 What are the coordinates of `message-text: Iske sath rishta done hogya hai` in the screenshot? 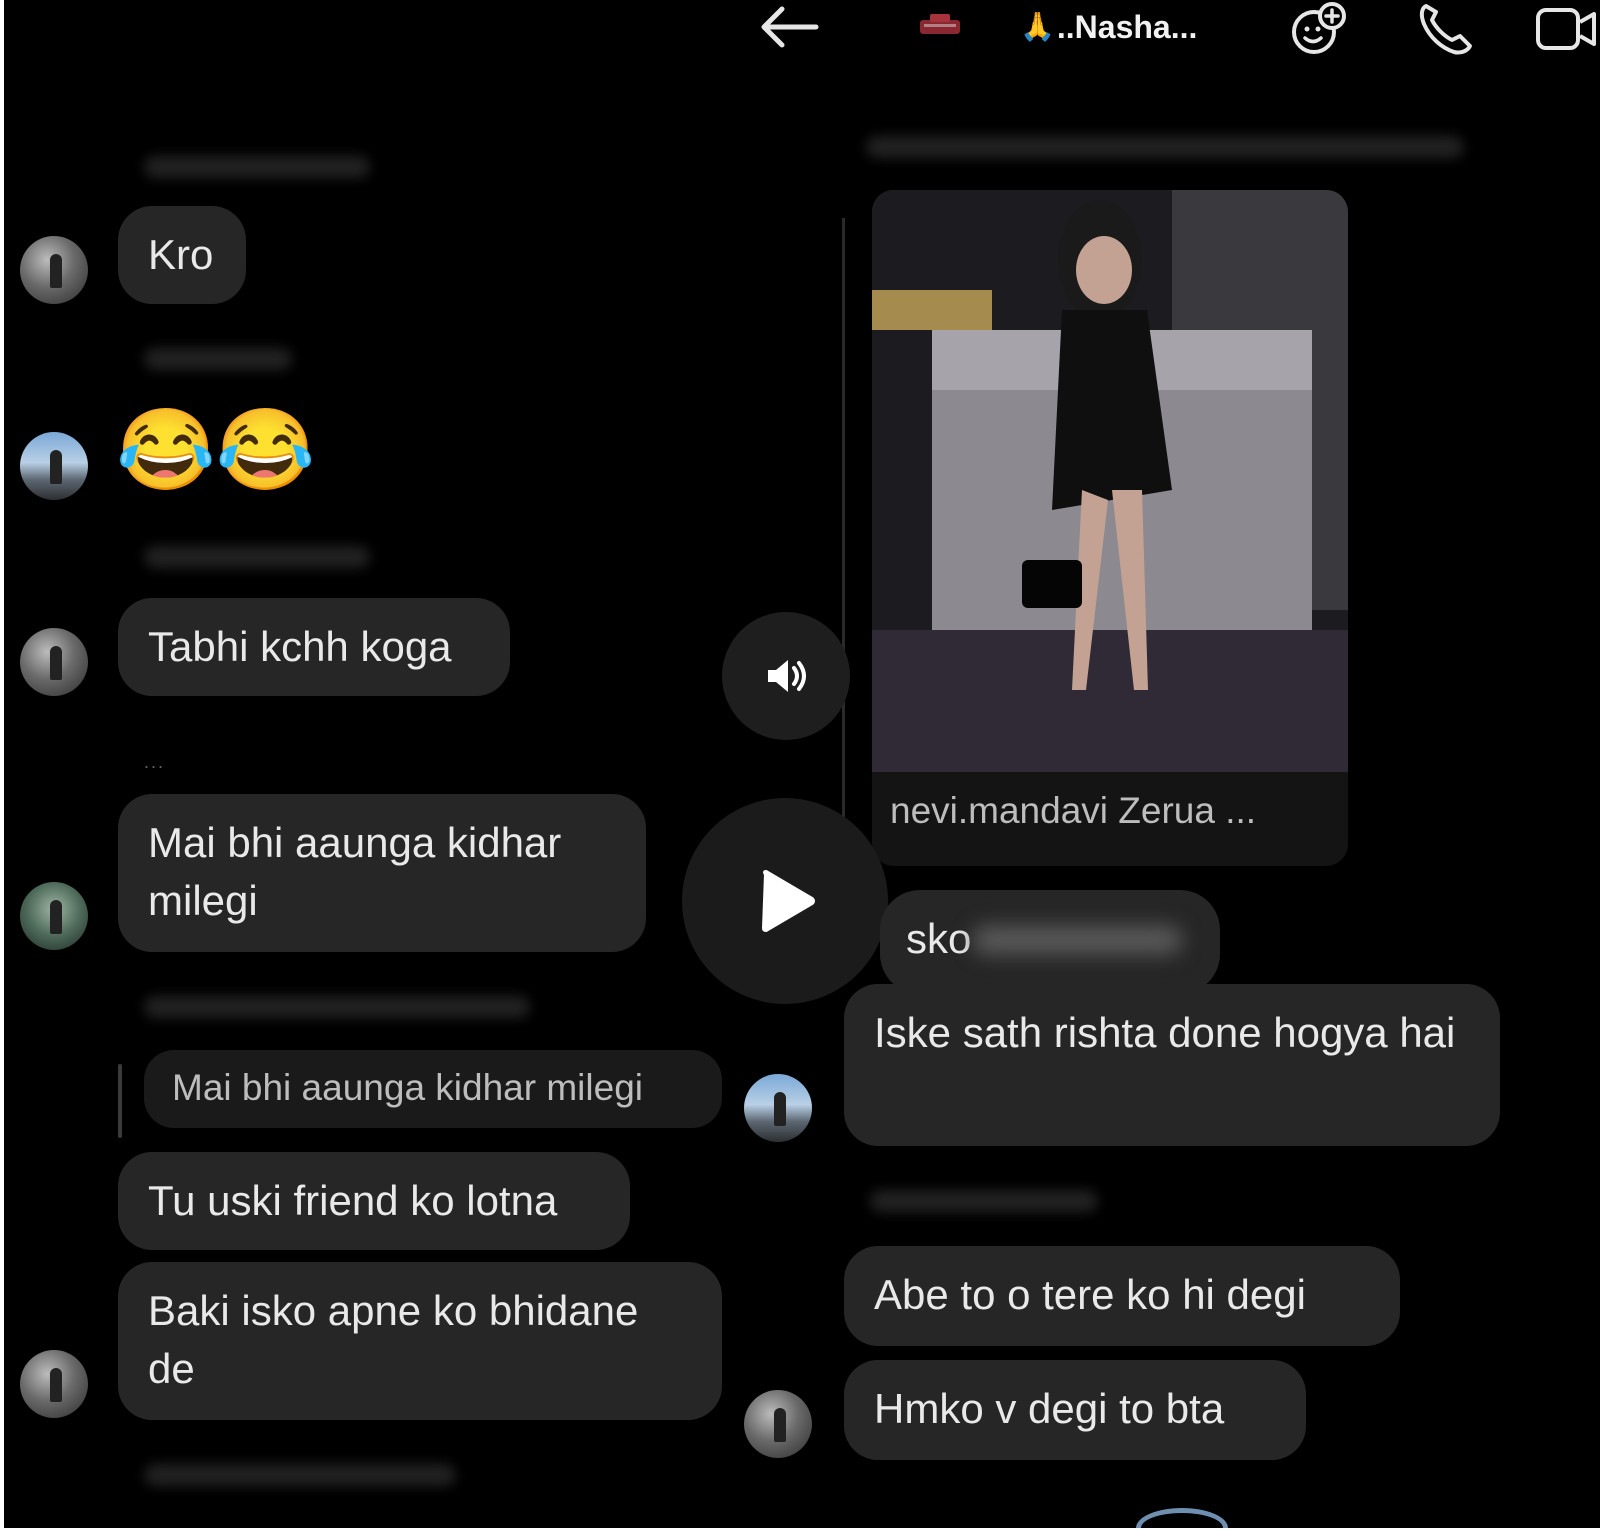 It's located at (1165, 1032).